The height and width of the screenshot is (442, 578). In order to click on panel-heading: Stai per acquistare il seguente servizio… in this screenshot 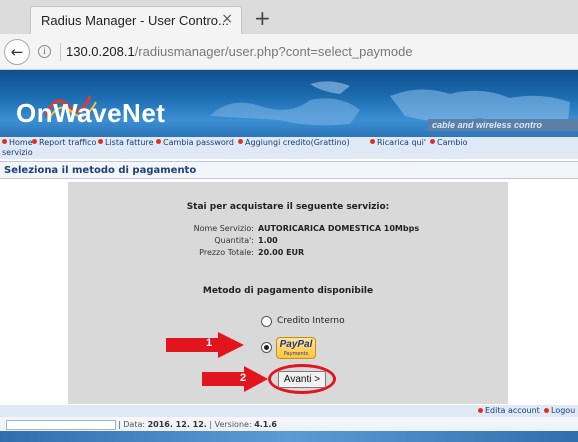, I will do `click(288, 207)`.